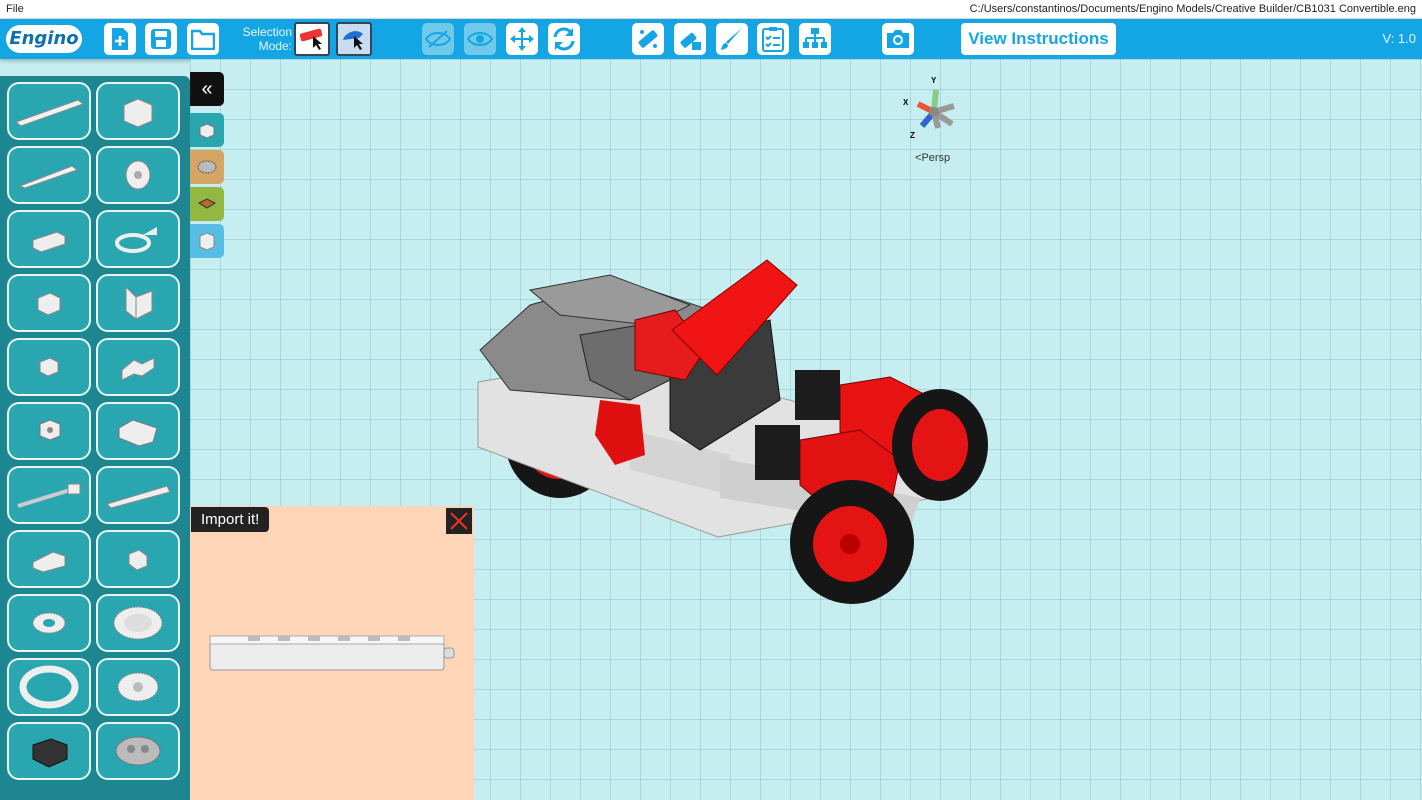 The height and width of the screenshot is (800, 1422). I want to click on rotate-icon, so click(564, 39).